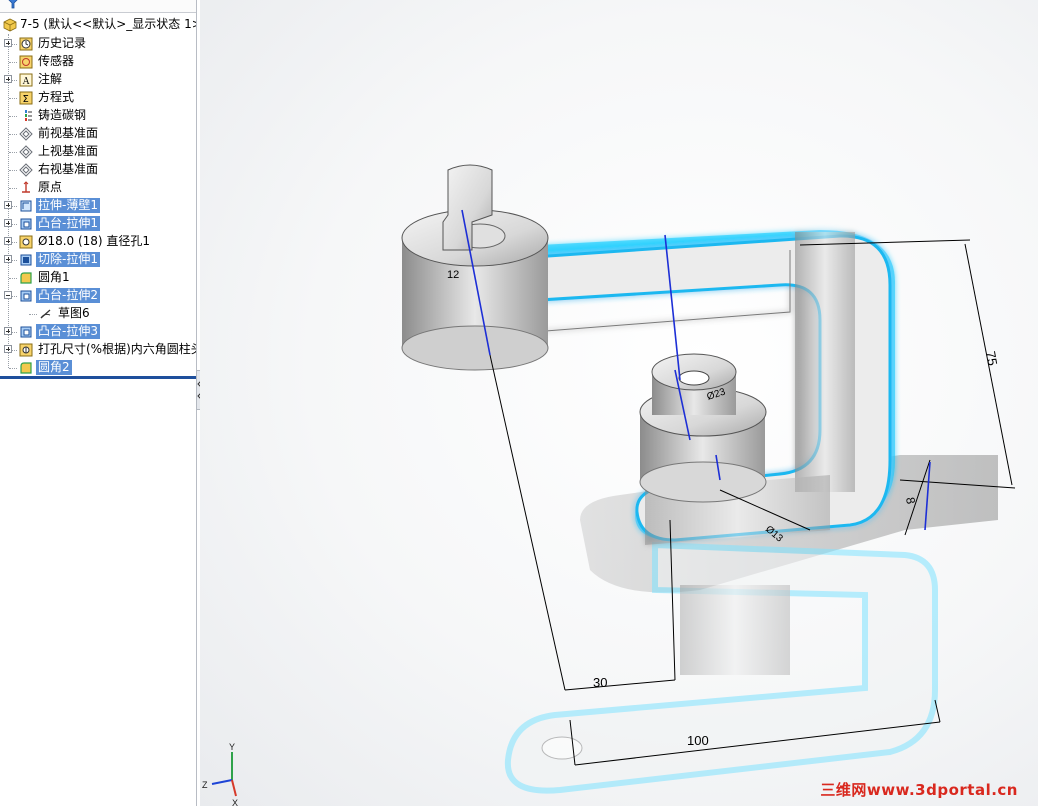 This screenshot has width=1038, height=806. What do you see at coordinates (68, 133) in the screenshot?
I see `tree-item-label: 前视基准面` at bounding box center [68, 133].